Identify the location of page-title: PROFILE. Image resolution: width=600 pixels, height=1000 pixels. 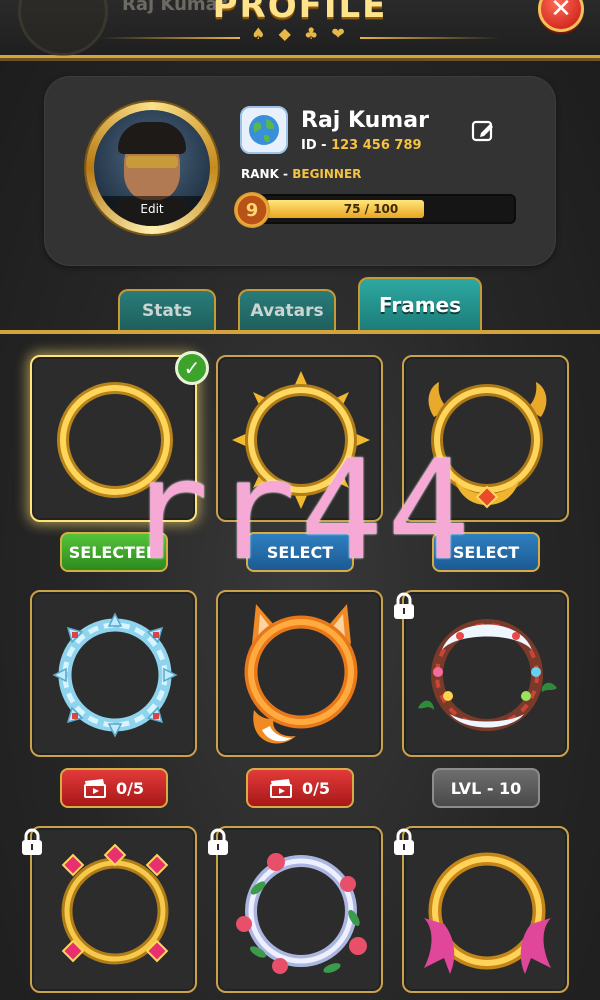
(300, 13).